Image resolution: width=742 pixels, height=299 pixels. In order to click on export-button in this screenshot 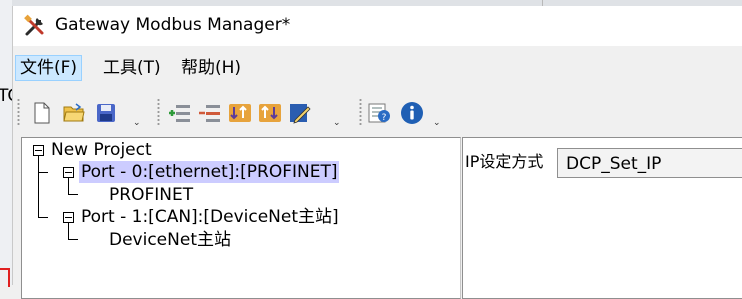, I will do `click(270, 113)`.